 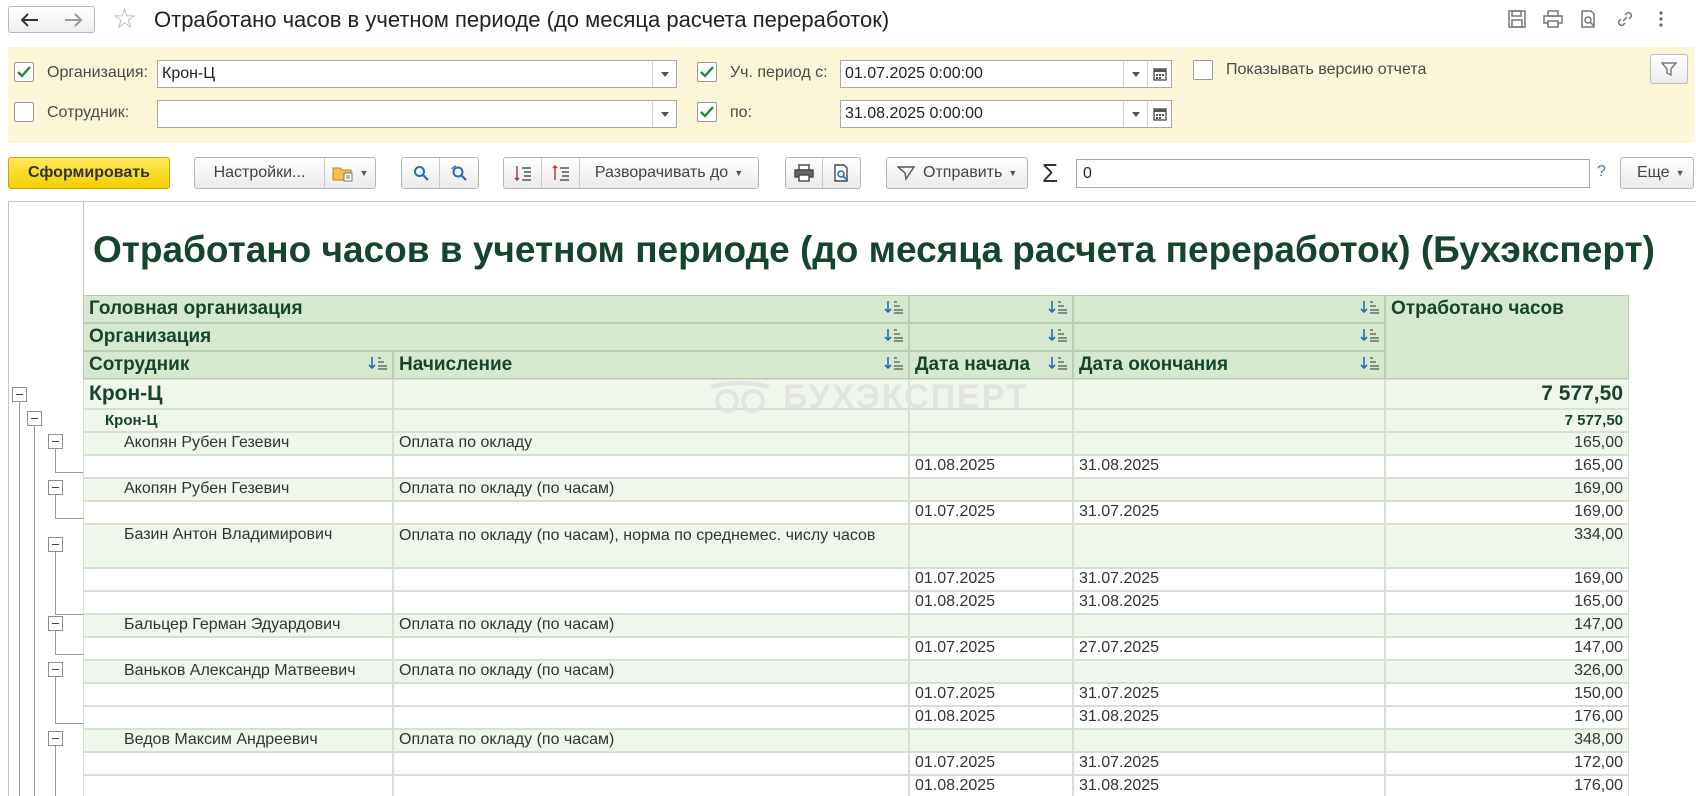 What do you see at coordinates (906, 397) in the screenshot?
I see `watermark-text: БУХЭКСПЕРТ` at bounding box center [906, 397].